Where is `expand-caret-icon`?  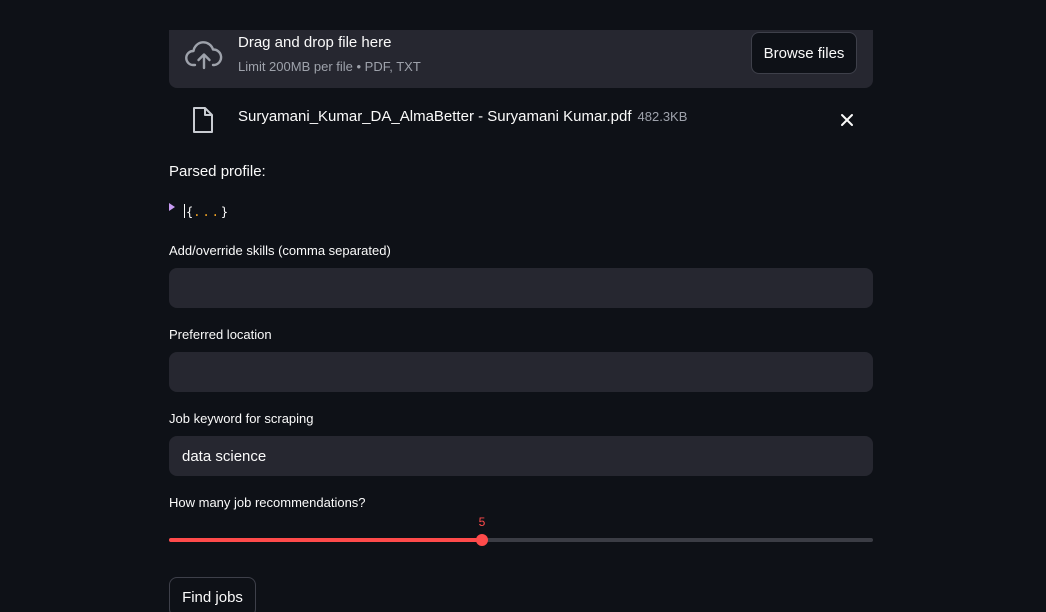
expand-caret-icon is located at coordinates (172, 207).